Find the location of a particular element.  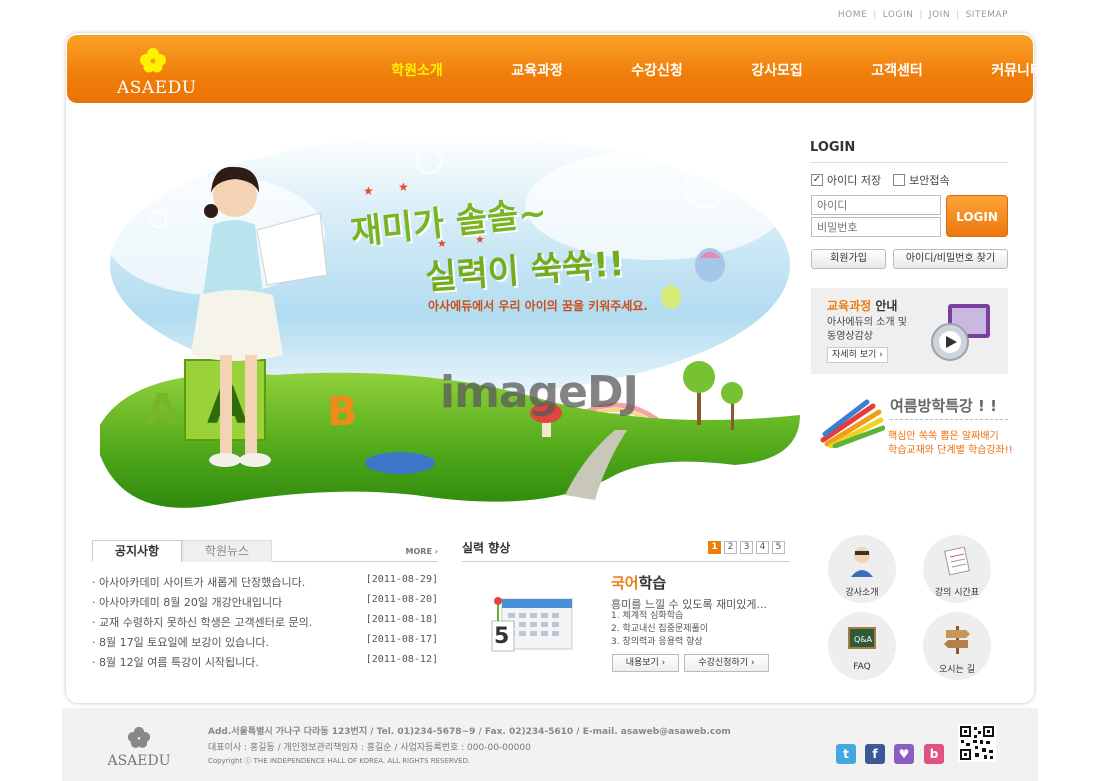

list-item: 2. 학교내신 집중문제풀이 is located at coordinates (660, 629).